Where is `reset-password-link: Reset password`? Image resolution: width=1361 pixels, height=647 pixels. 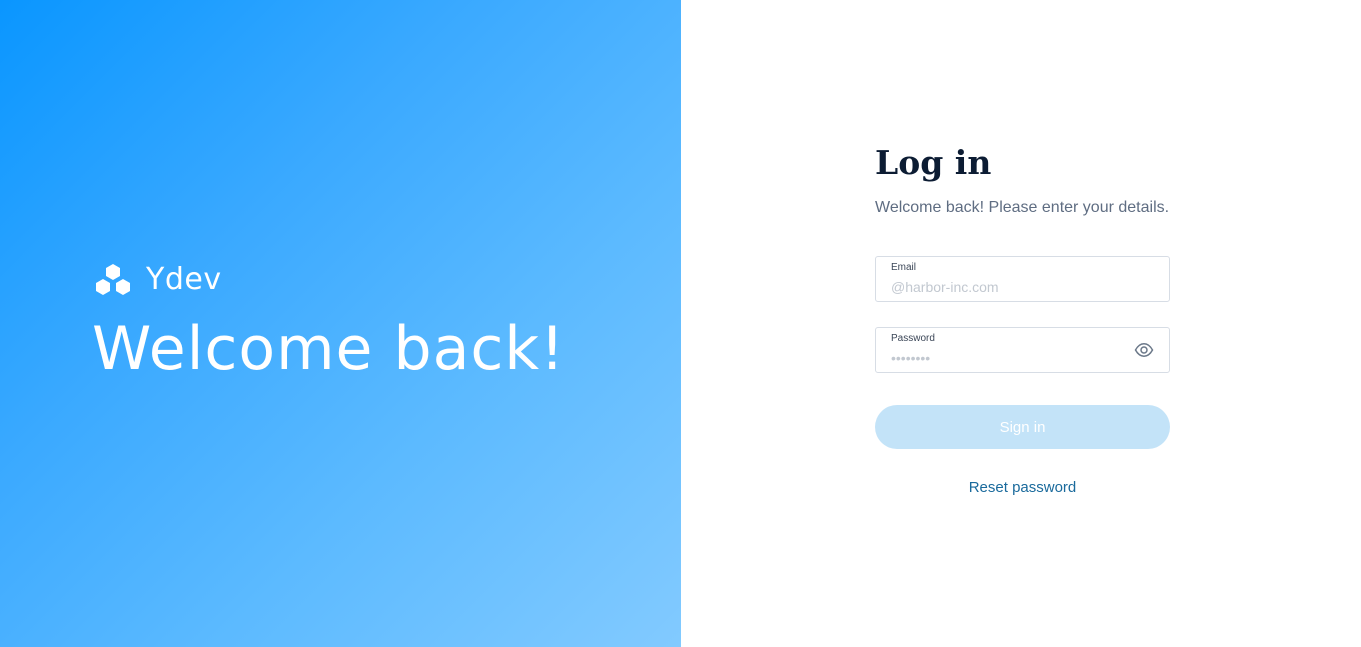
reset-password-link: Reset password is located at coordinates (1022, 488).